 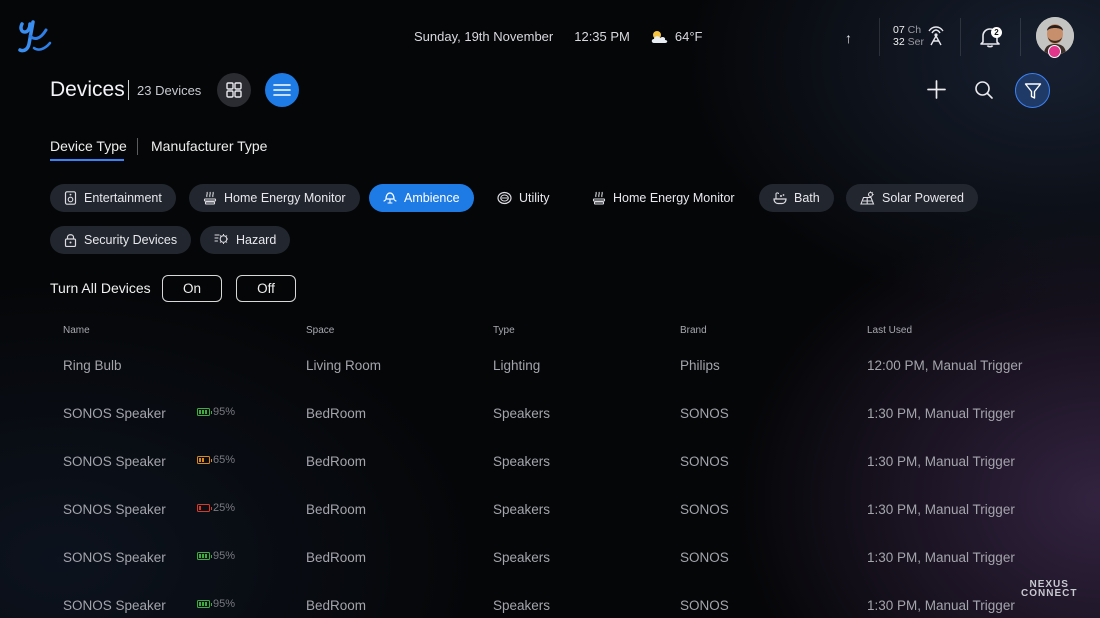 What do you see at coordinates (390, 198) in the screenshot?
I see `lamp-icon` at bounding box center [390, 198].